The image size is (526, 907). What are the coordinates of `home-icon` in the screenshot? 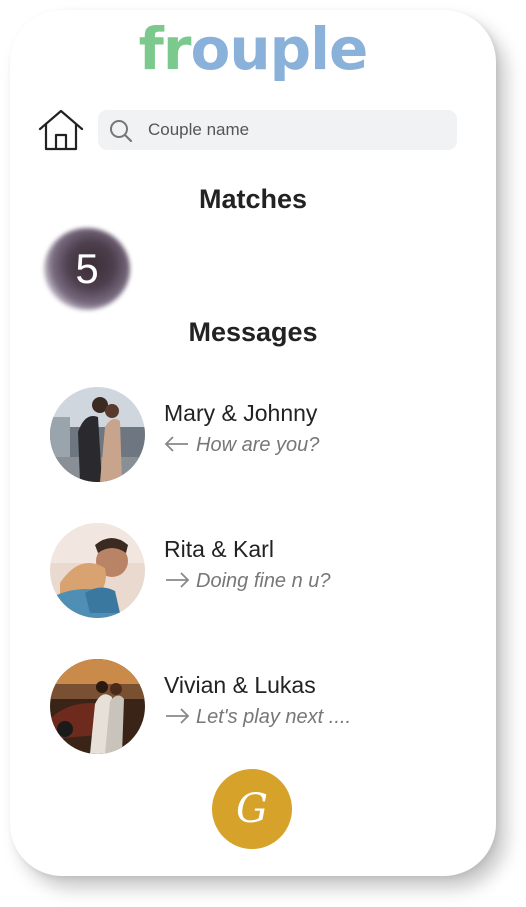 It's located at (61, 130).